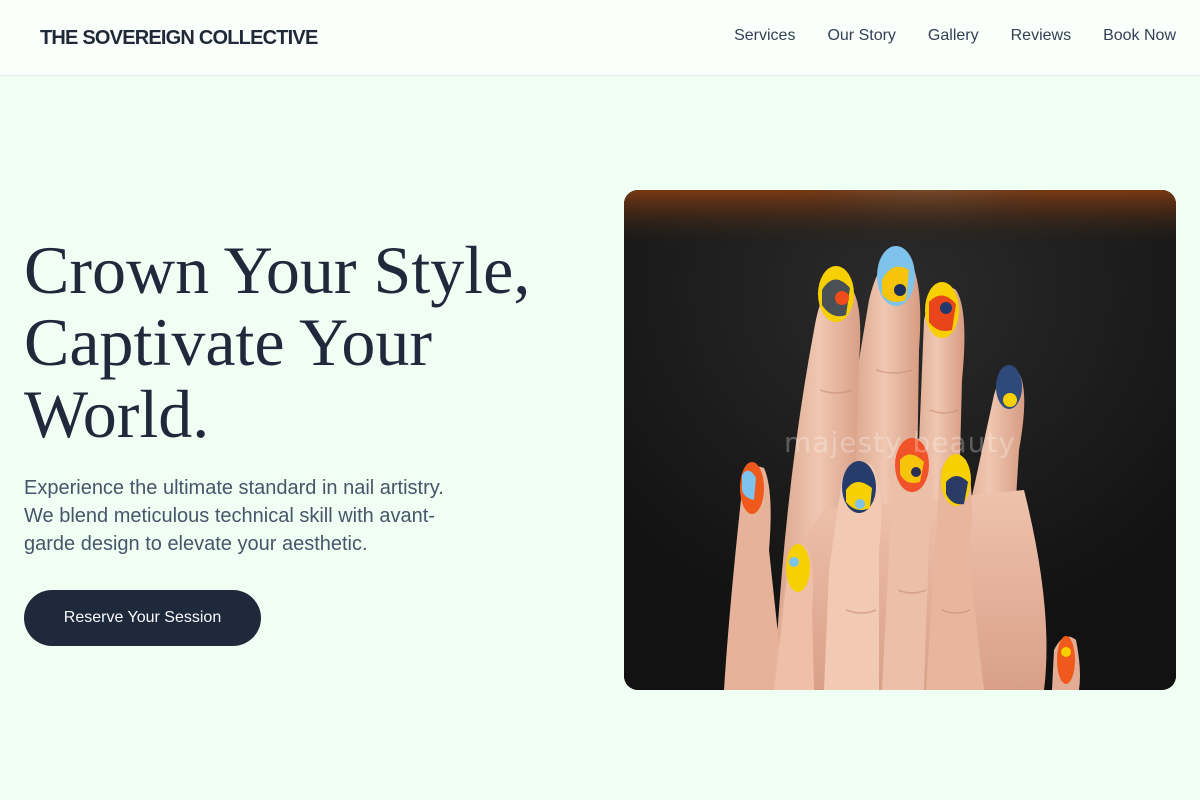 The width and height of the screenshot is (1200, 800). What do you see at coordinates (277, 342) in the screenshot?
I see `hero-title: Crown Your Style, Captivate Your World.` at bounding box center [277, 342].